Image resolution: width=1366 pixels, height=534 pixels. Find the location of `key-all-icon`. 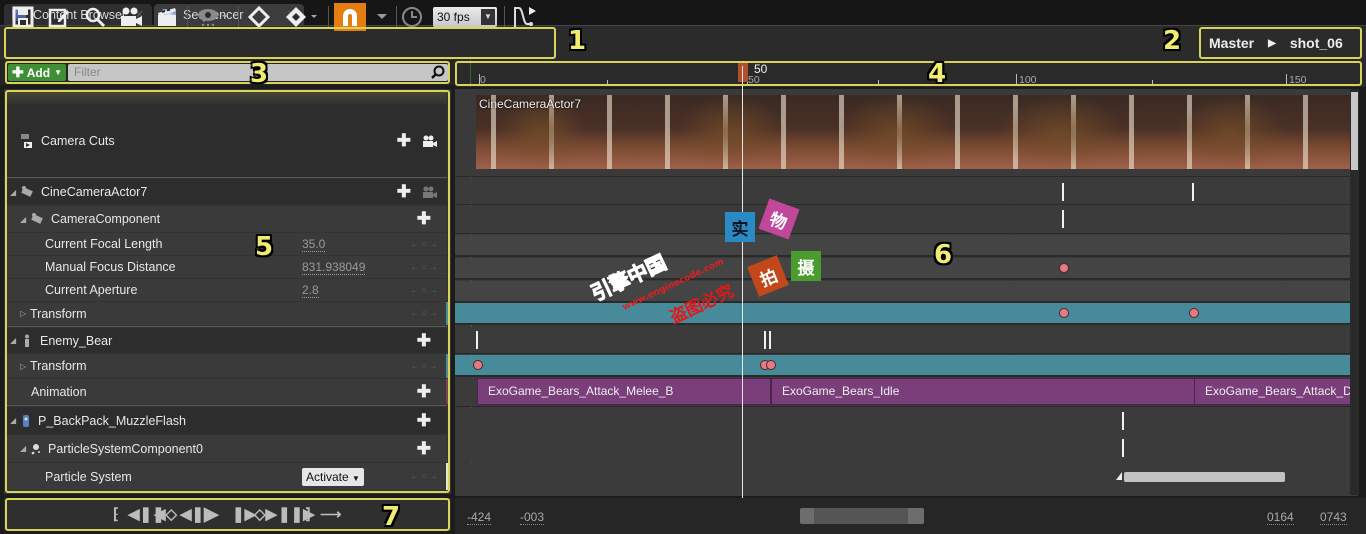

key-all-icon is located at coordinates (301, 17).